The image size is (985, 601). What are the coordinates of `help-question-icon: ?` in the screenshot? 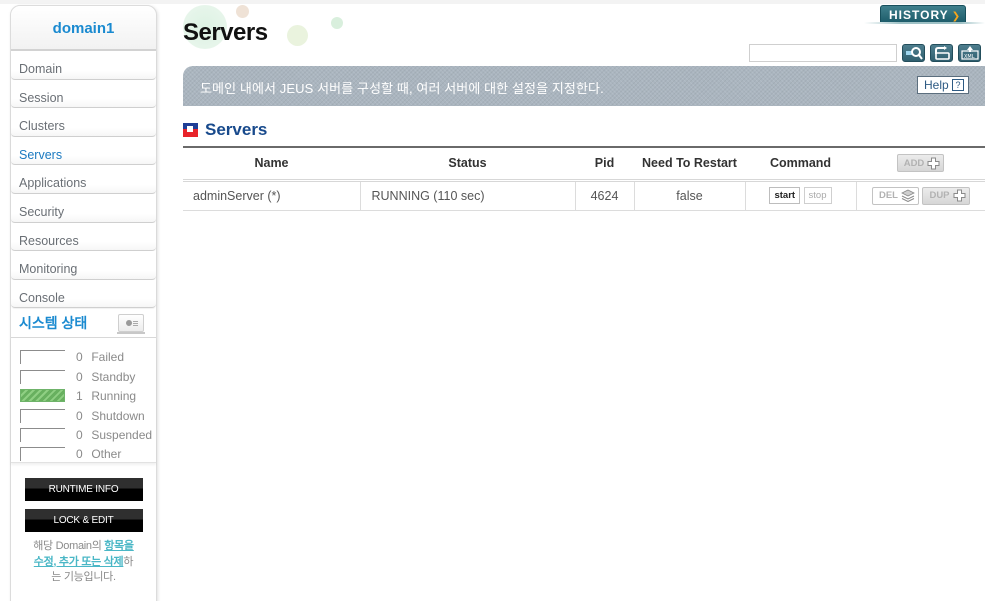 It's located at (958, 85).